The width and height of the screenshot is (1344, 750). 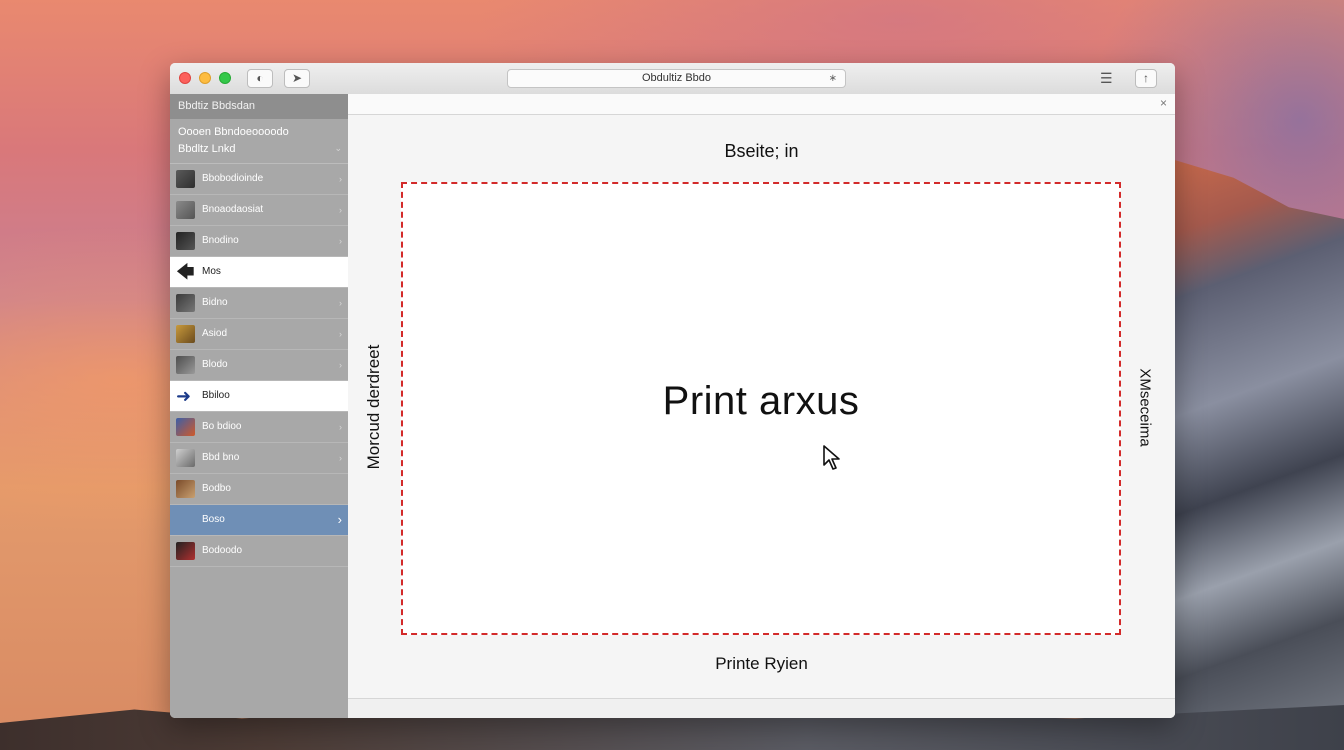 I want to click on address-bar: Obdultiz Bbdo ∗, so click(x=676, y=78).